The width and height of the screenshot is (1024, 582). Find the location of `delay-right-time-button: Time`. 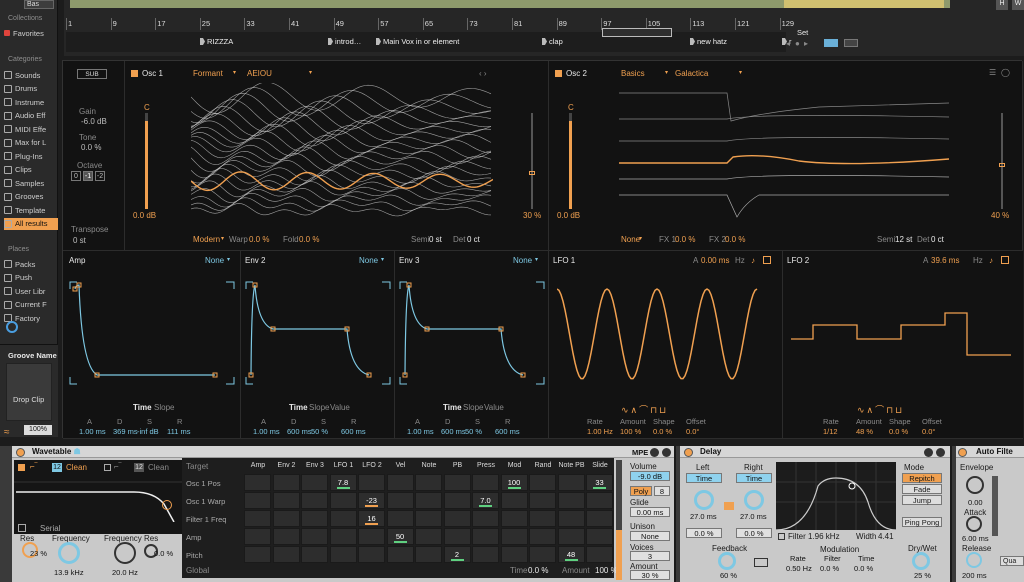

delay-right-time-button: Time is located at coordinates (754, 478).